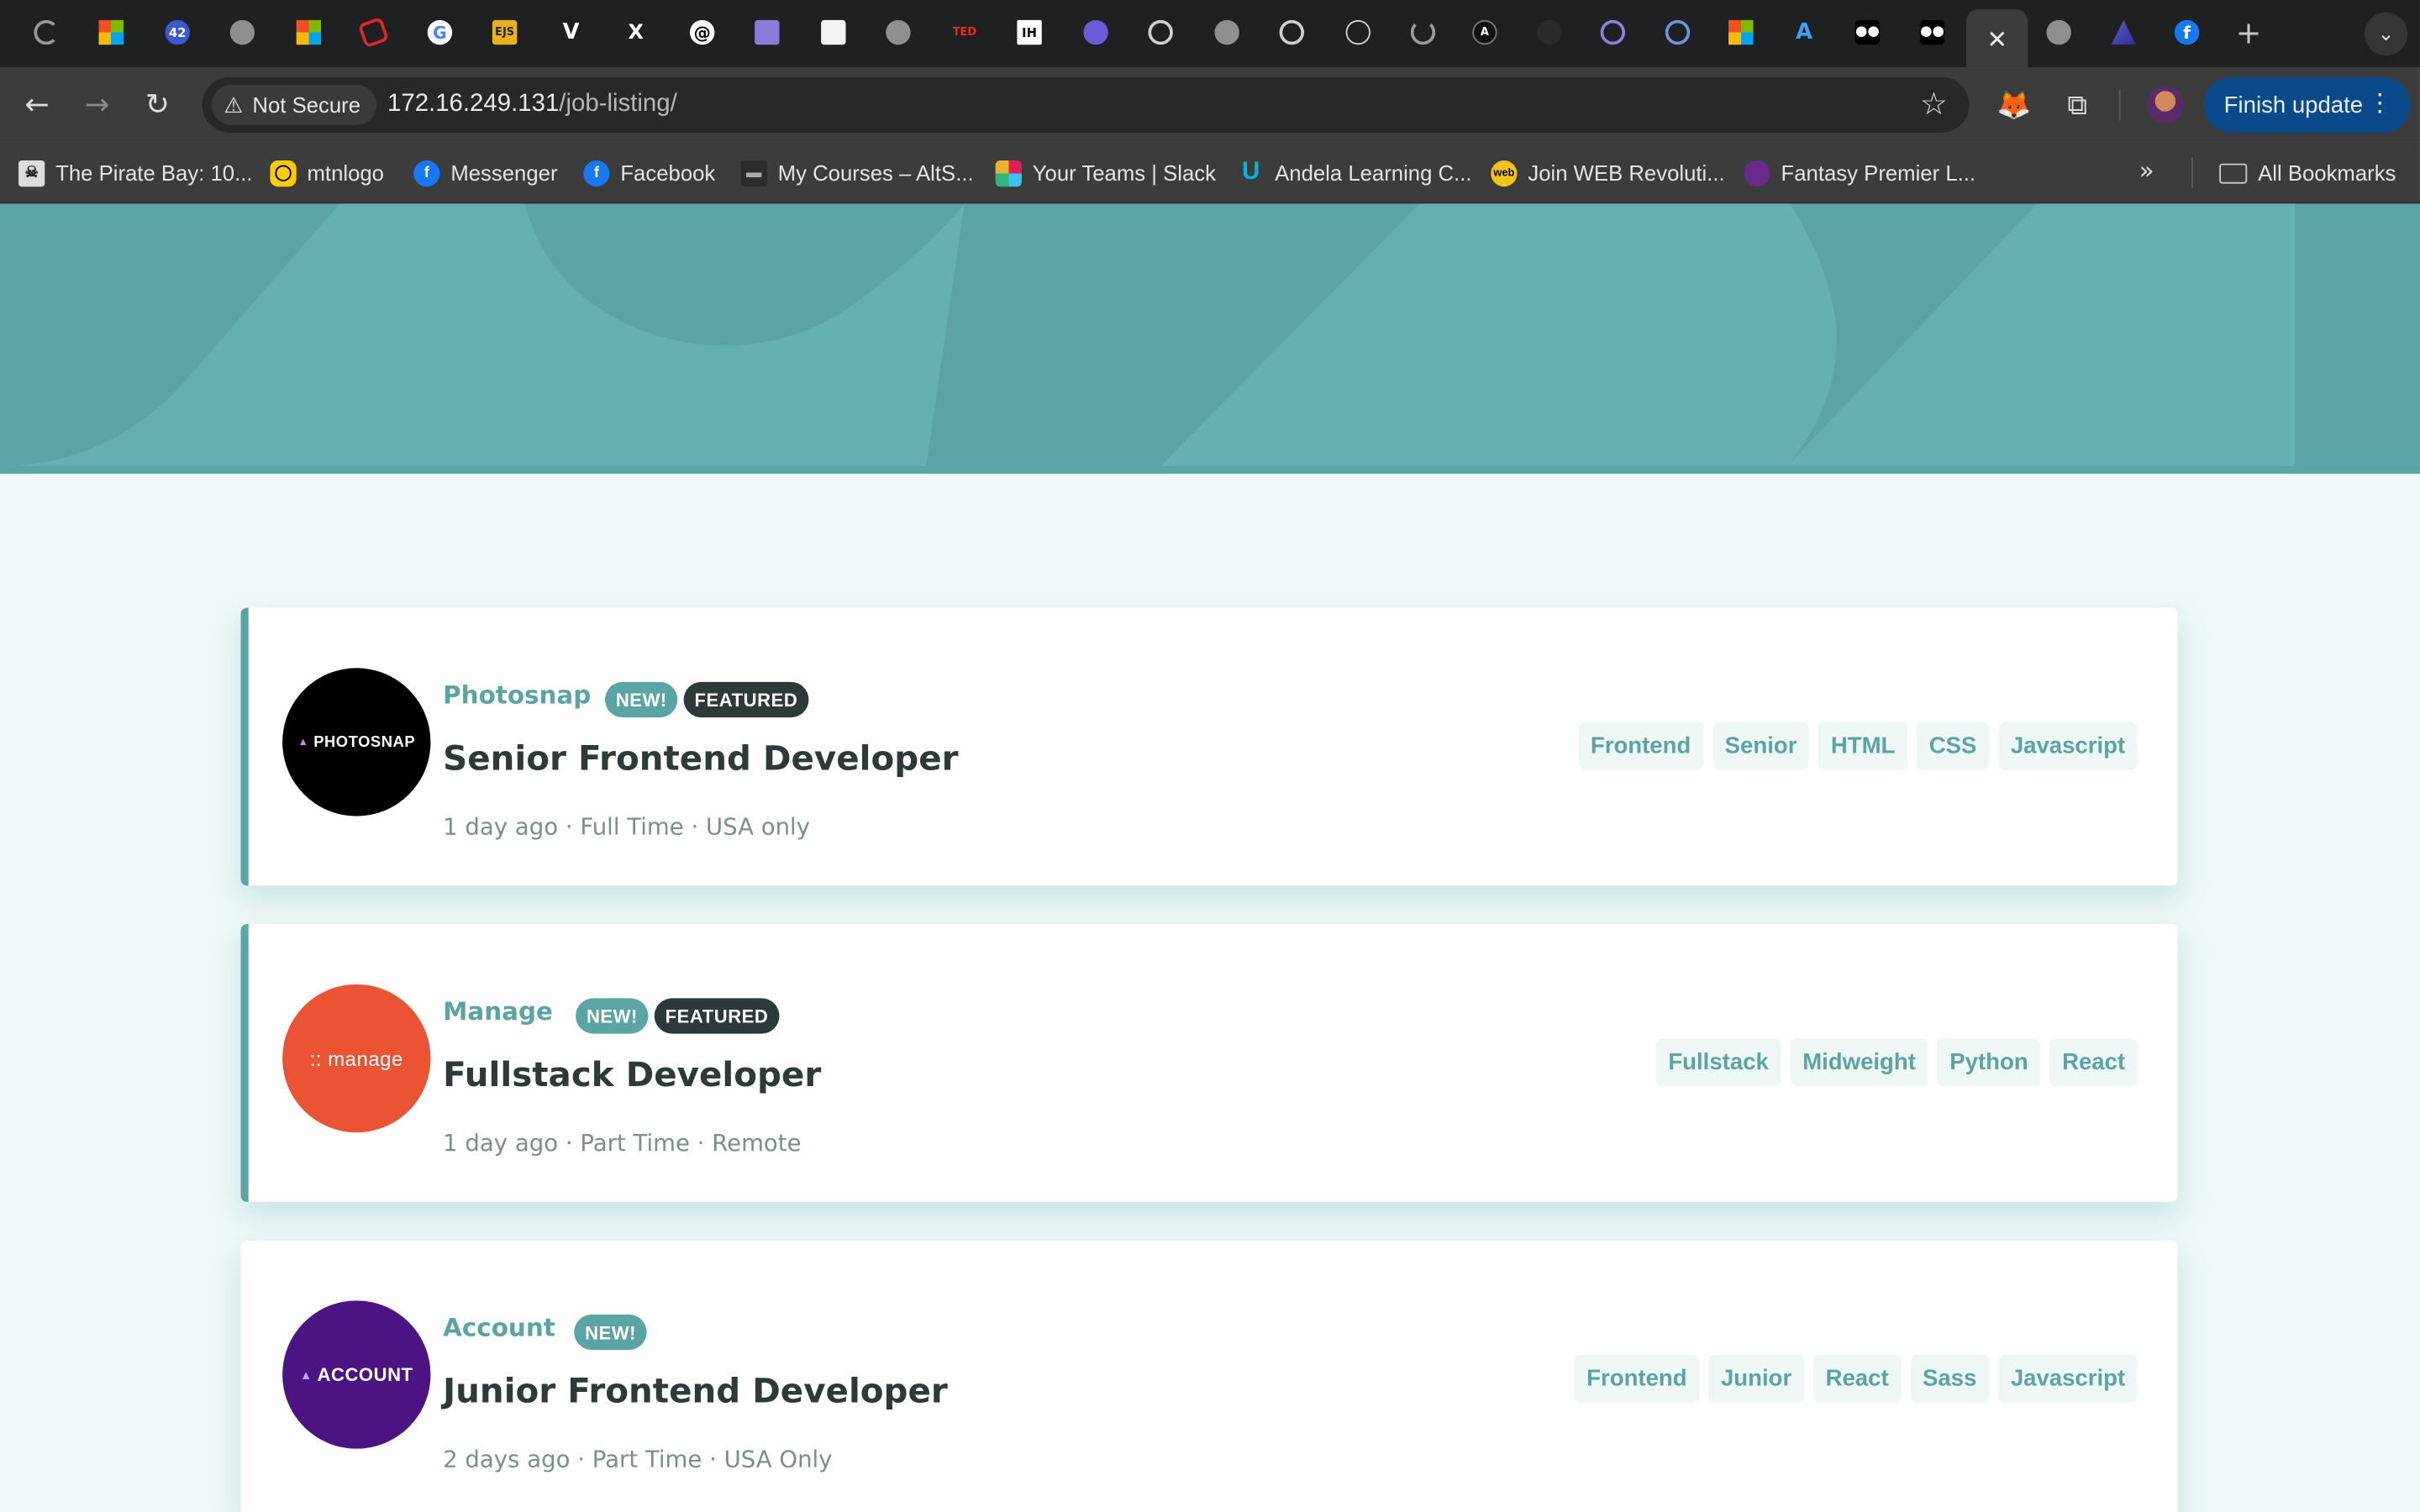 The image size is (2420, 1512). I want to click on tab-red-logo, so click(373, 32).